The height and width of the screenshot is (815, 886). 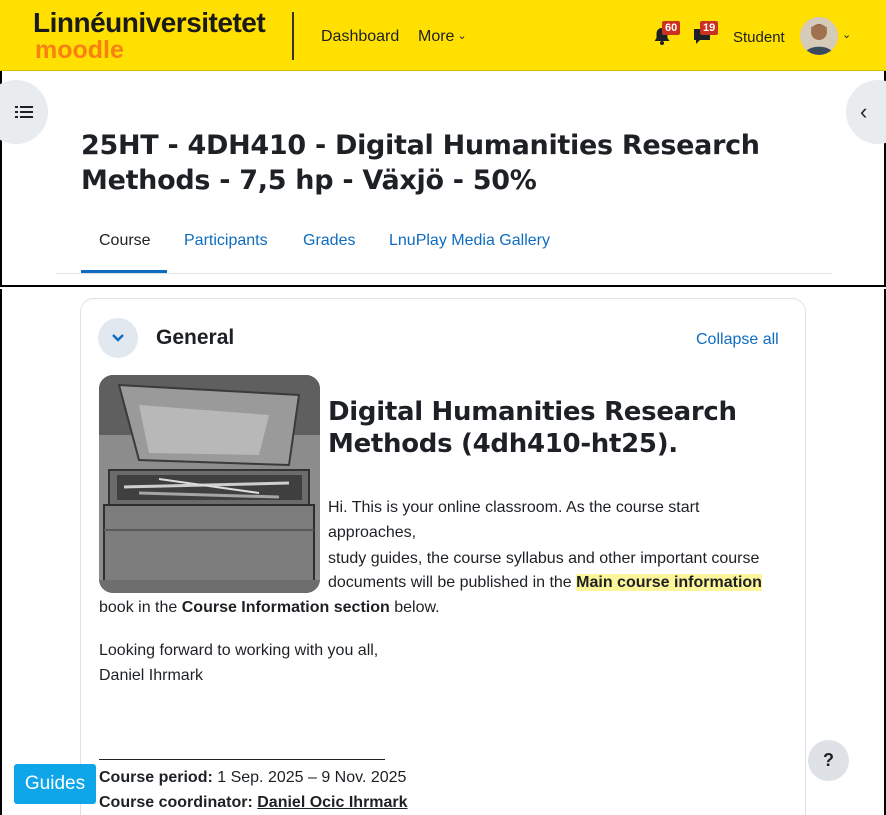 I want to click on closing-line: Looking forward to working with you all,, so click(x=239, y=650).